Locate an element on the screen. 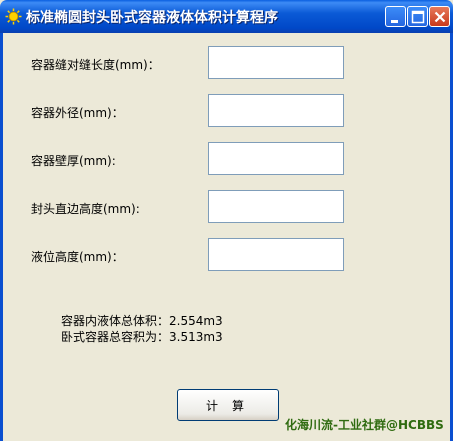 This screenshot has height=441, width=453. liquid-volume-result: 容器内液体总体积：2.554m3 is located at coordinates (142, 321).